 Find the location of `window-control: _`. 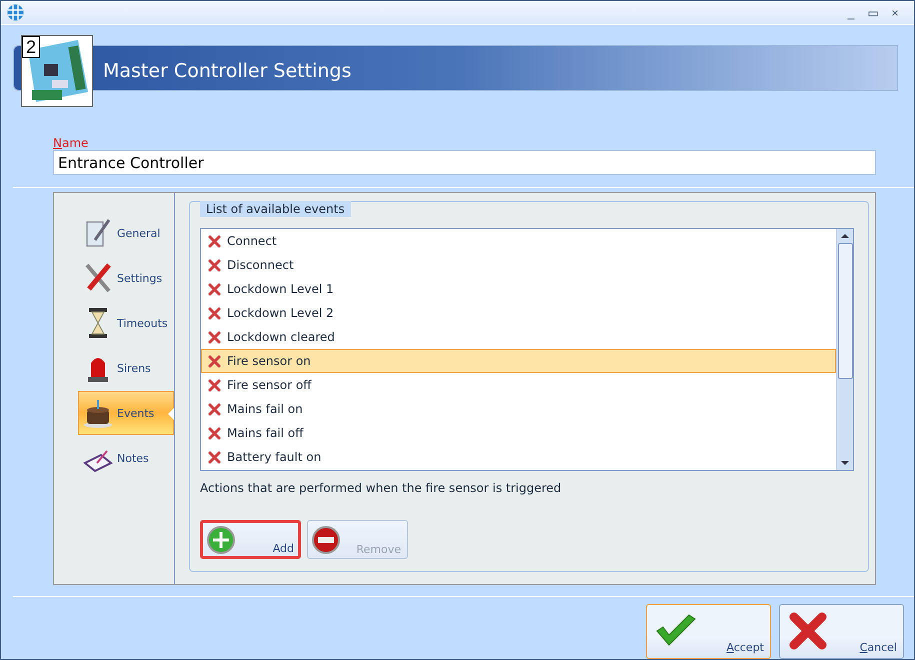

window-control: _ is located at coordinates (851, 13).